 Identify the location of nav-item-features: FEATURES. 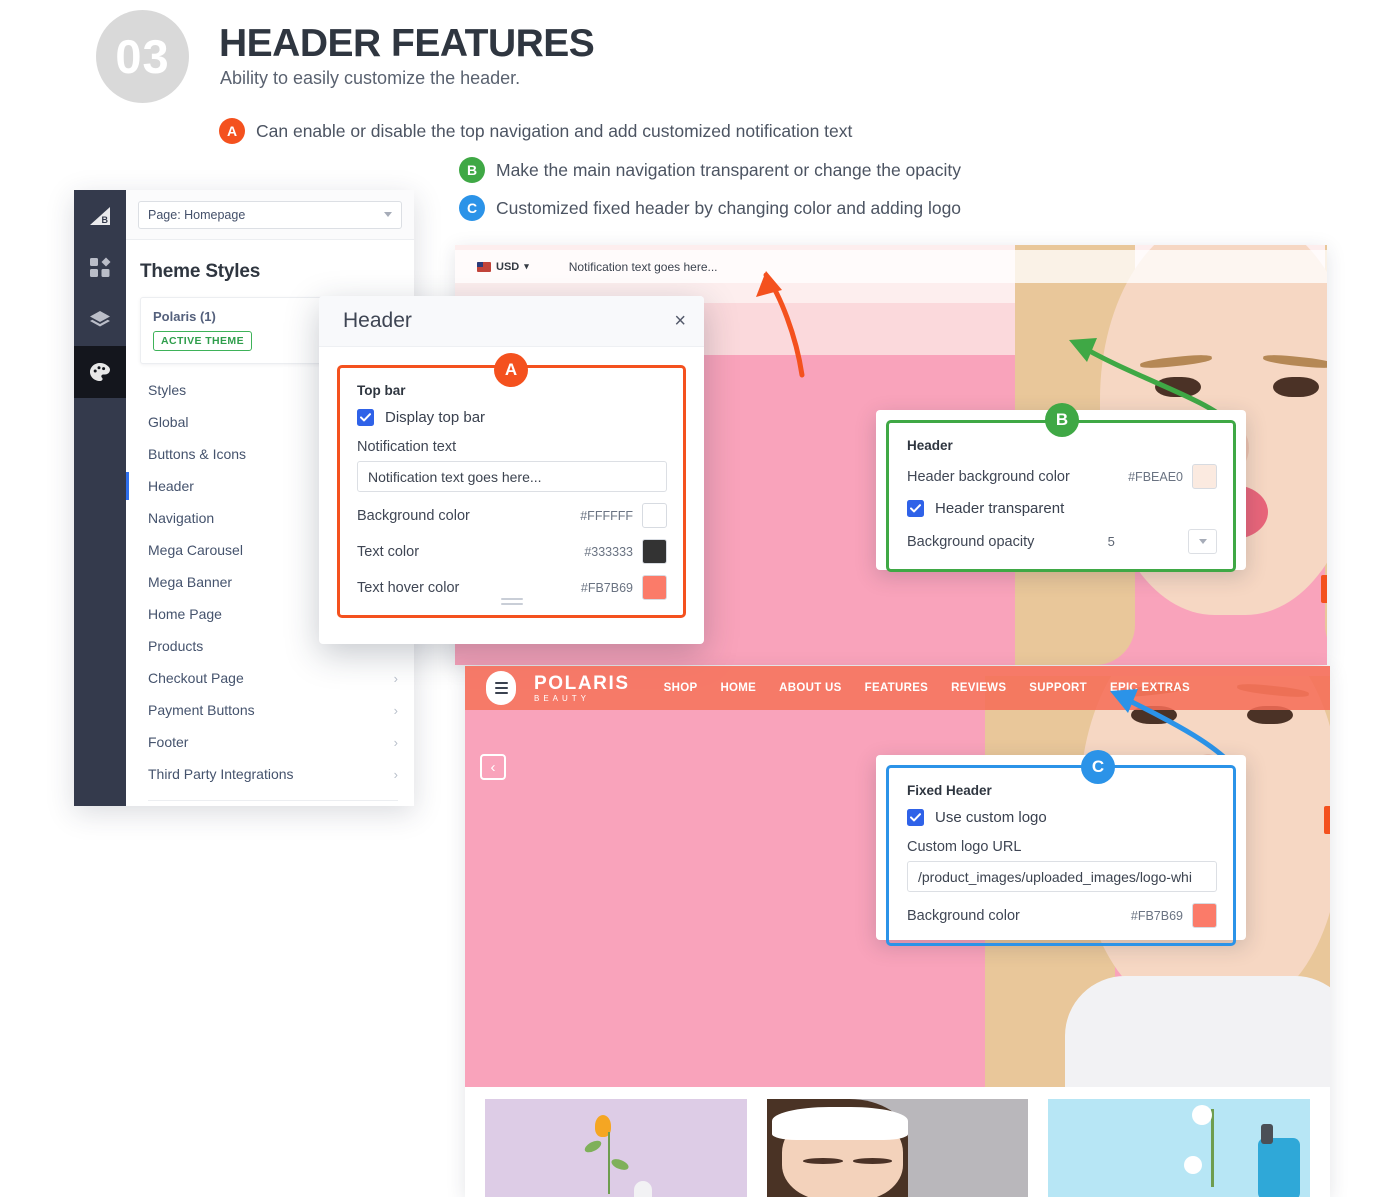
(897, 688).